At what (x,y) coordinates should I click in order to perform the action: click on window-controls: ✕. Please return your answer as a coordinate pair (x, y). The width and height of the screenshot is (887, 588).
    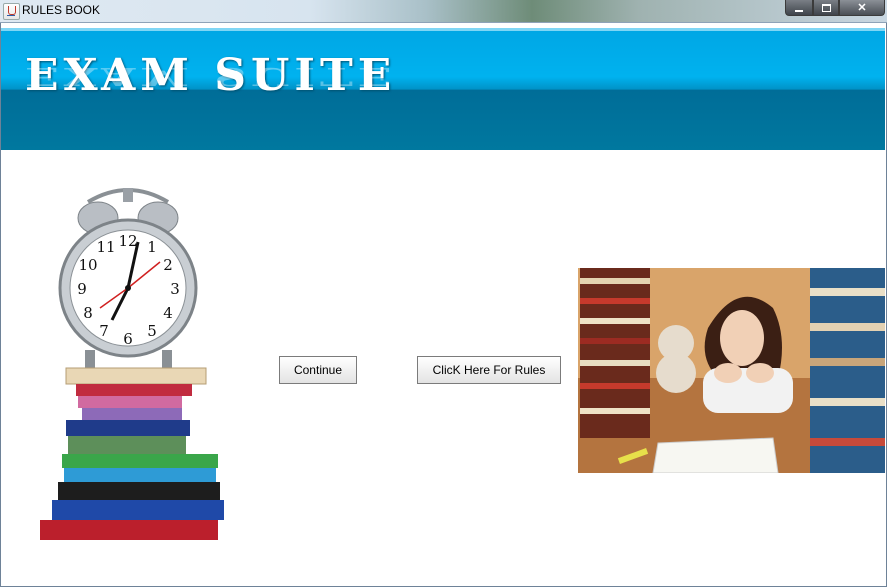
    Looking at the image, I should click on (835, 8).